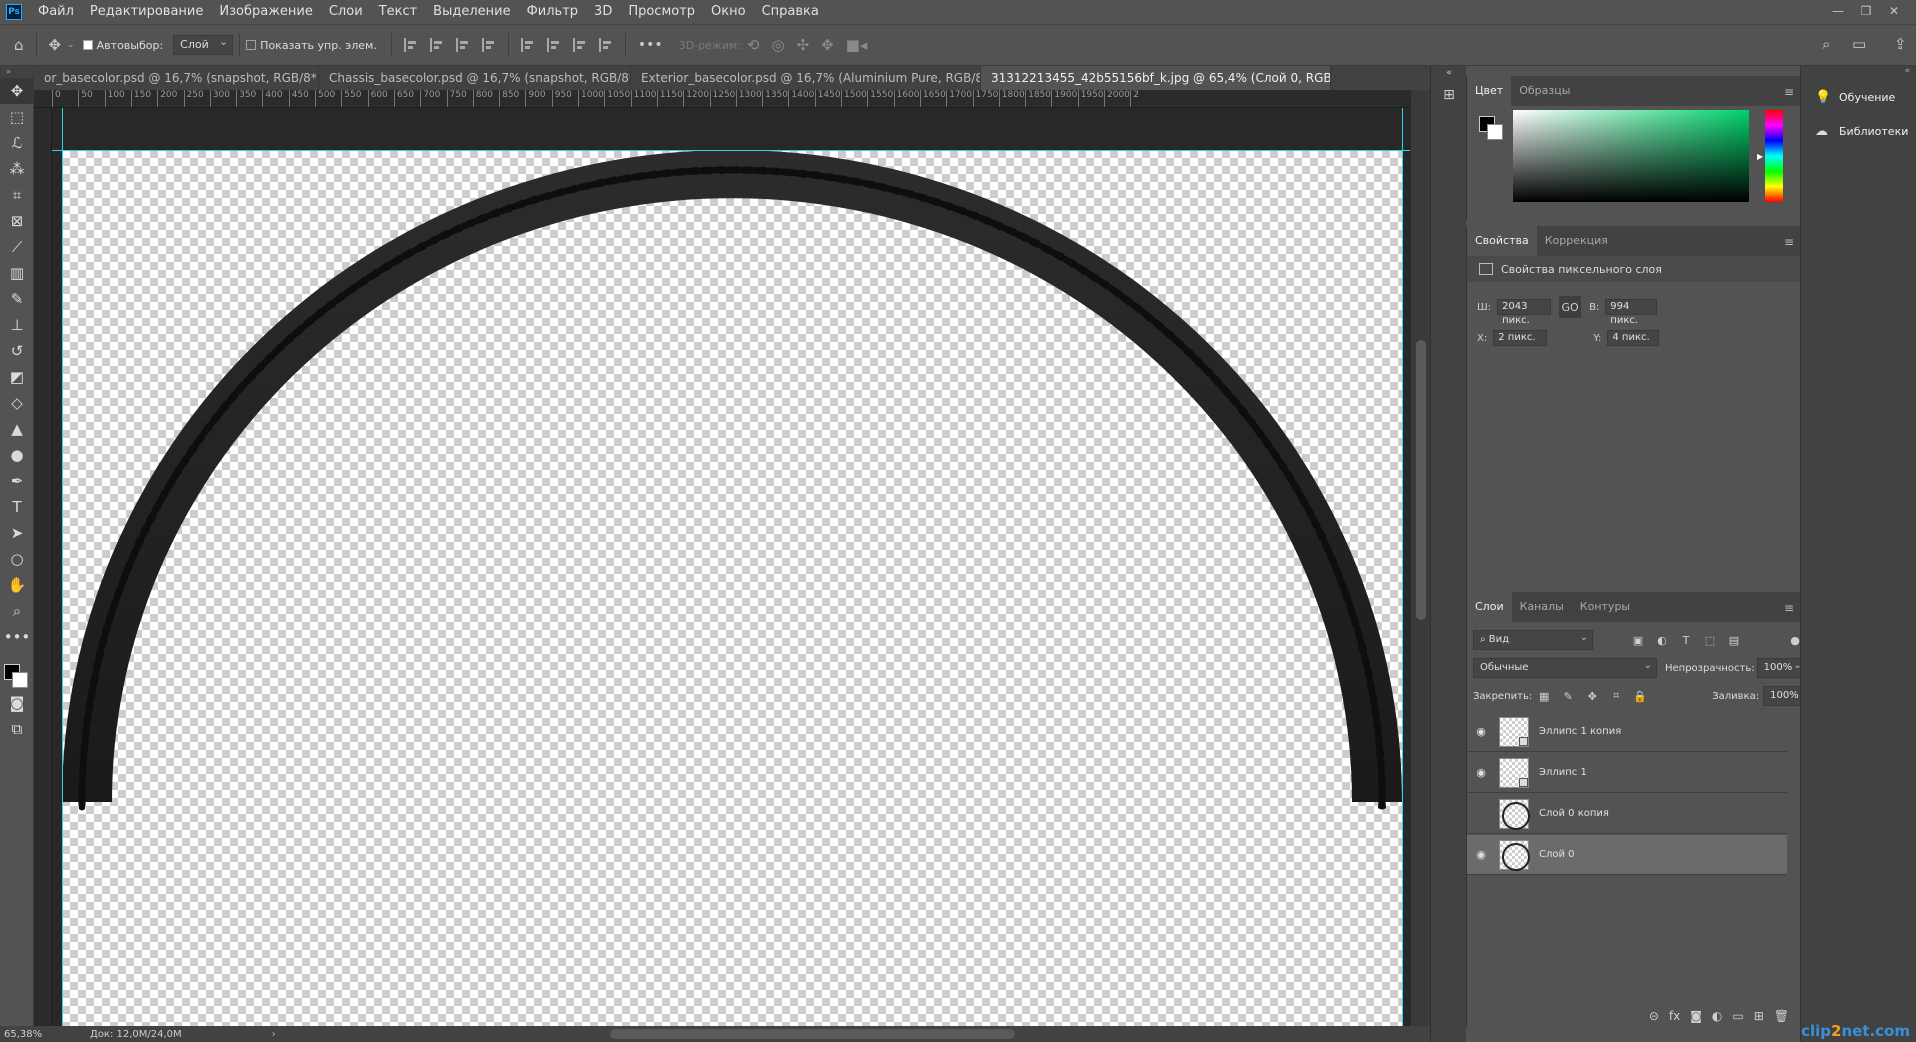 This screenshot has width=1916, height=1042. Describe the element at coordinates (146, 12) in the screenshot. I see `menu-edit: Редактирование` at that location.